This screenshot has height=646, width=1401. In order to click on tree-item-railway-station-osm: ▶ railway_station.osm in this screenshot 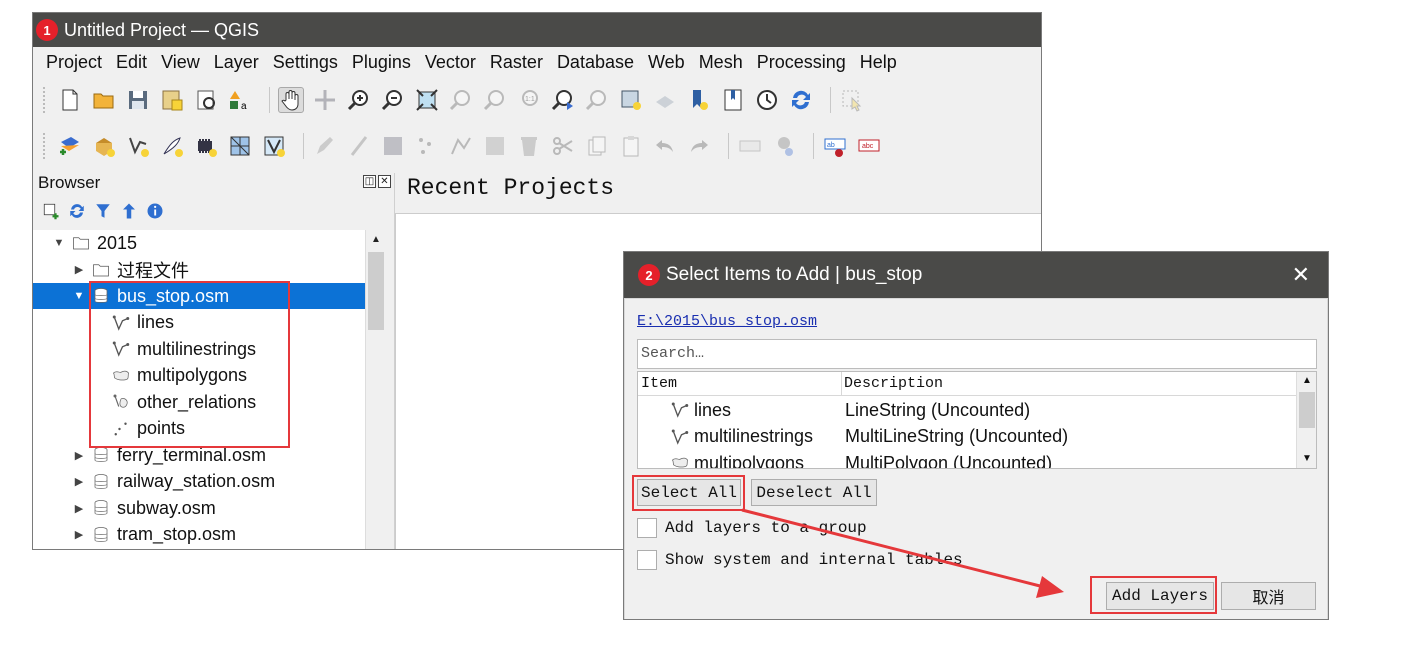, I will do `click(199, 482)`.